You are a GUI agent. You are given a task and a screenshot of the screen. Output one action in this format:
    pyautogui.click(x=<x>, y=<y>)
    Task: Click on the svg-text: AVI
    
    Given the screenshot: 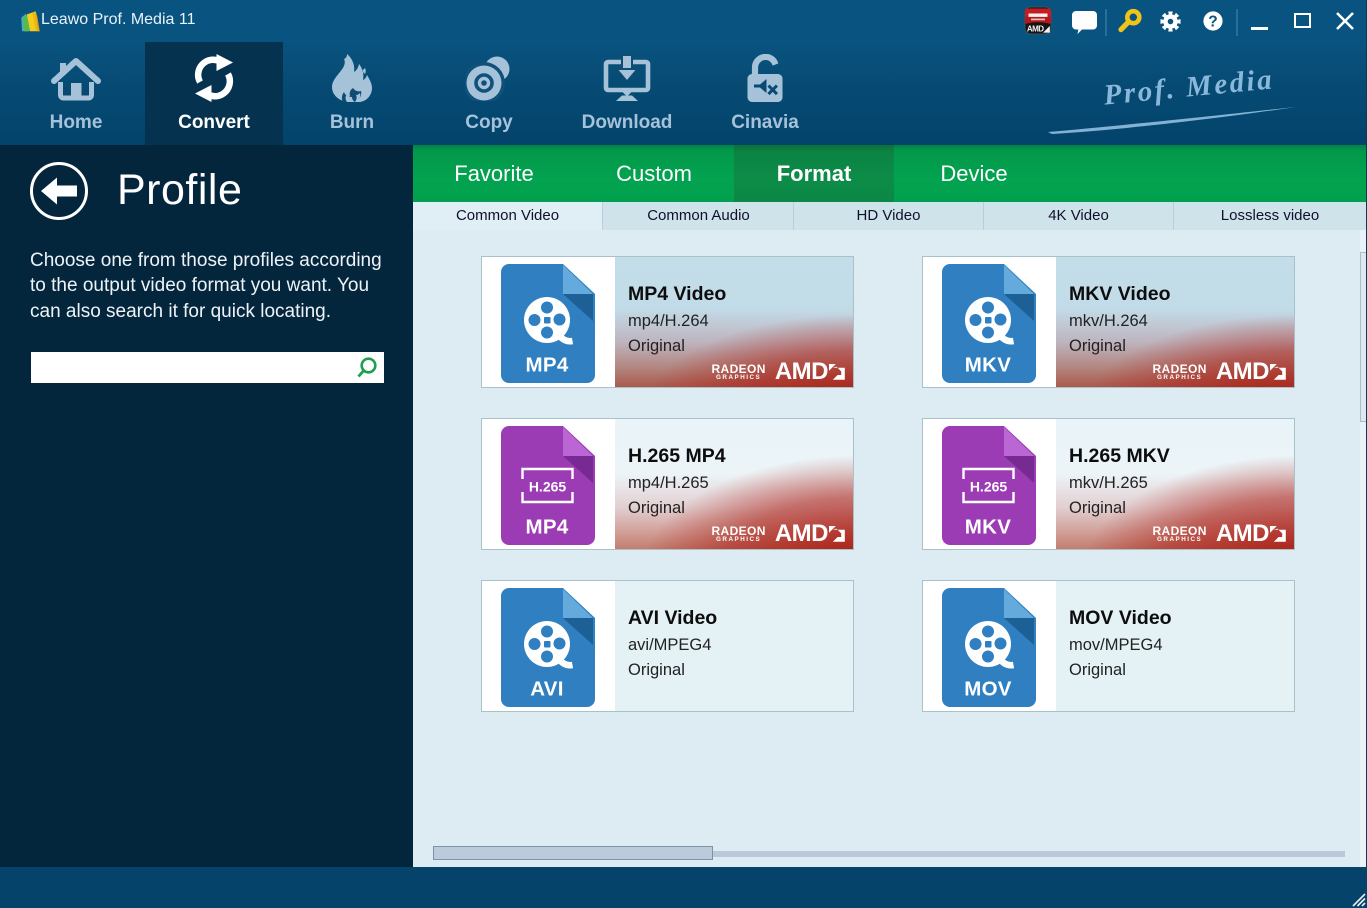 What is the action you would take?
    pyautogui.click(x=547, y=689)
    